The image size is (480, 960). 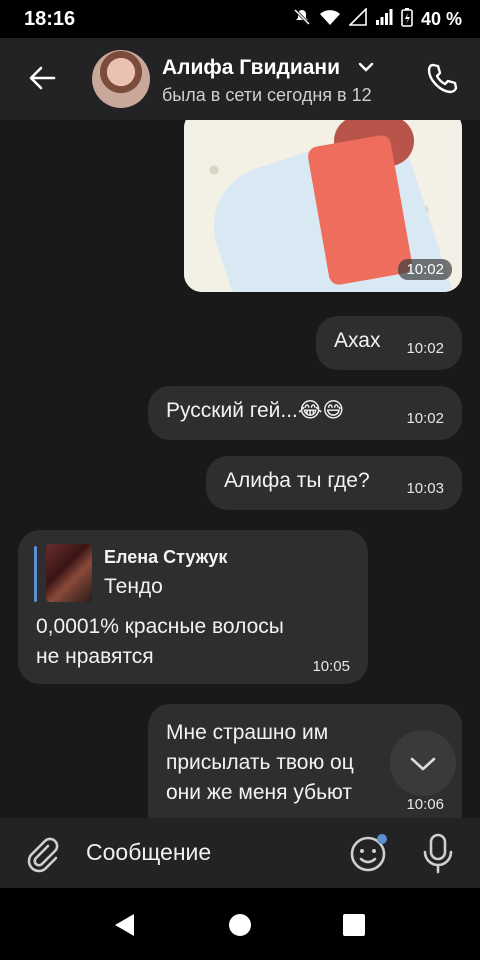 I want to click on wifi-icon, so click(x=330, y=19).